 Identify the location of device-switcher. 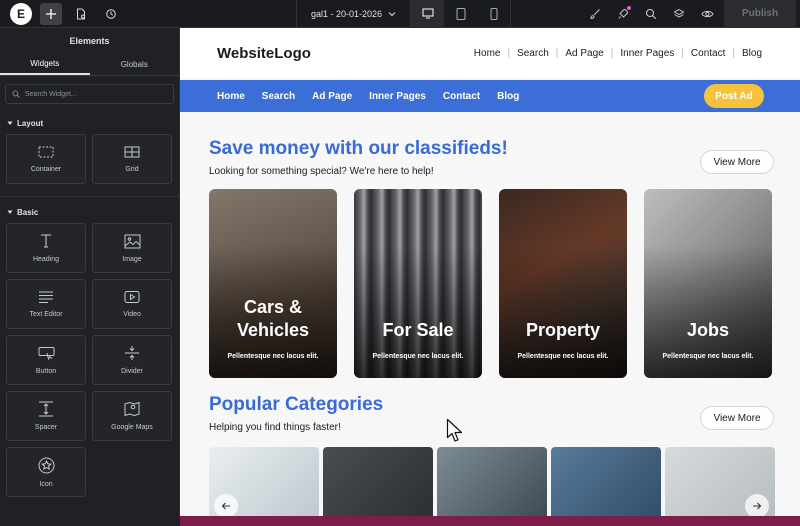
(461, 14).